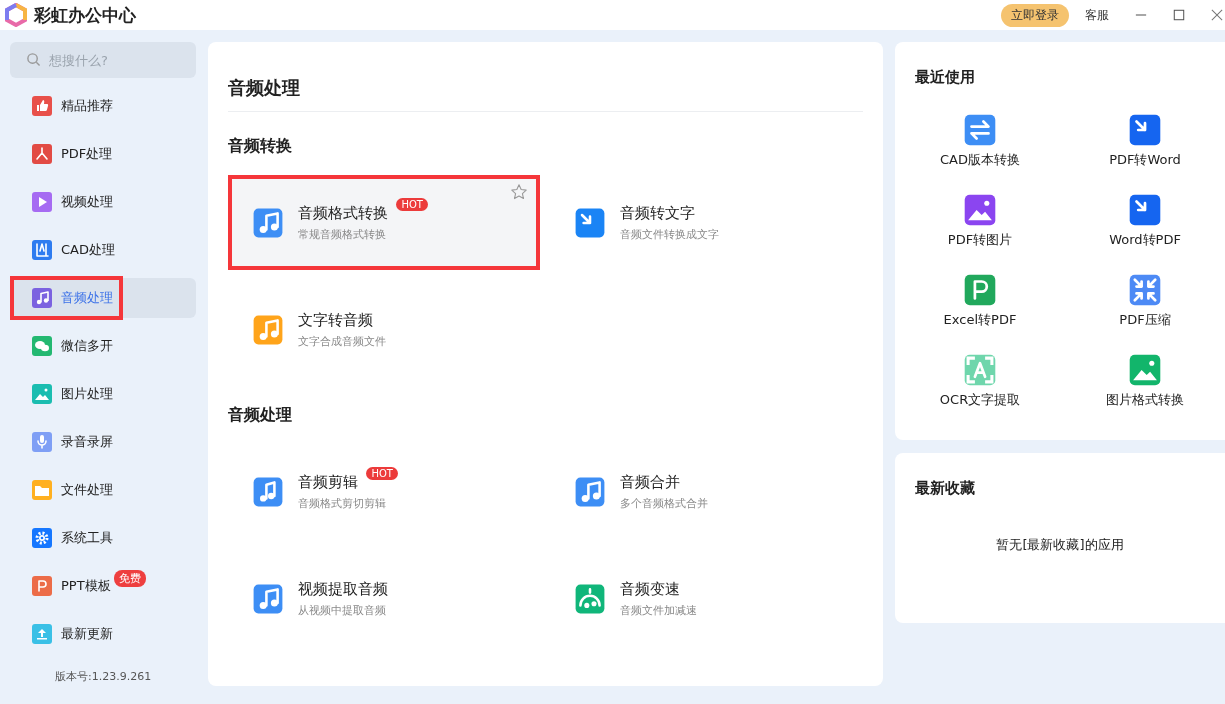 This screenshot has height=704, width=1225. What do you see at coordinates (328, 482) in the screenshot?
I see `tool-title: 音频剪辑` at bounding box center [328, 482].